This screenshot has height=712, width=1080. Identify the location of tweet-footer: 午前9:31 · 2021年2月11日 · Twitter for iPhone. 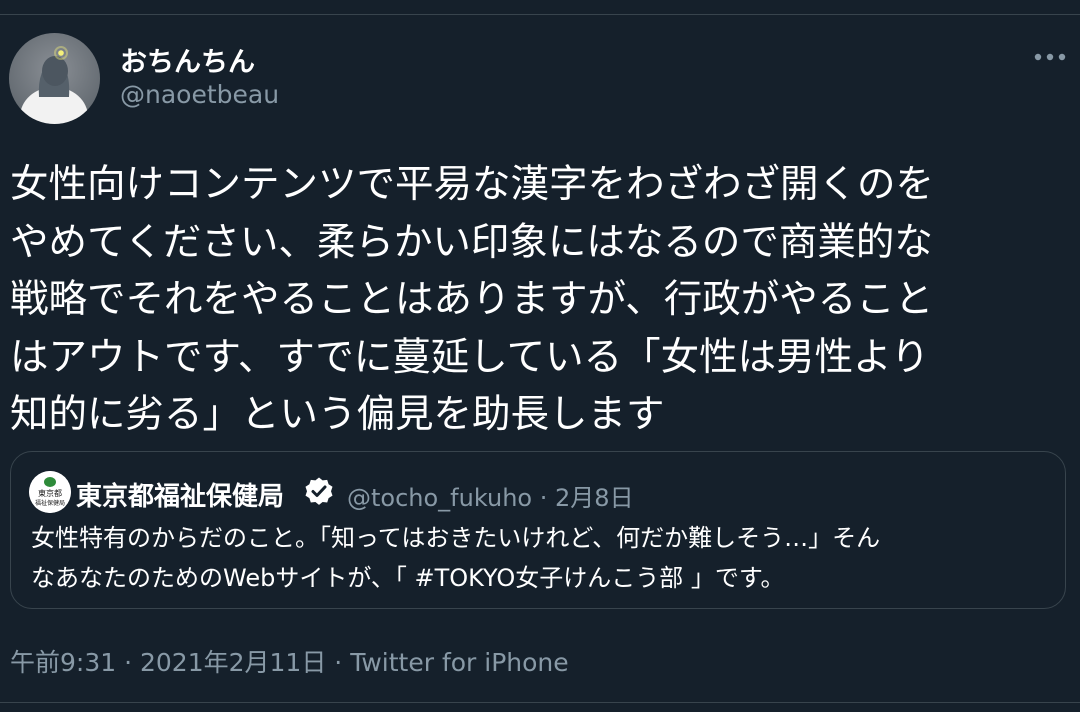
(289, 661).